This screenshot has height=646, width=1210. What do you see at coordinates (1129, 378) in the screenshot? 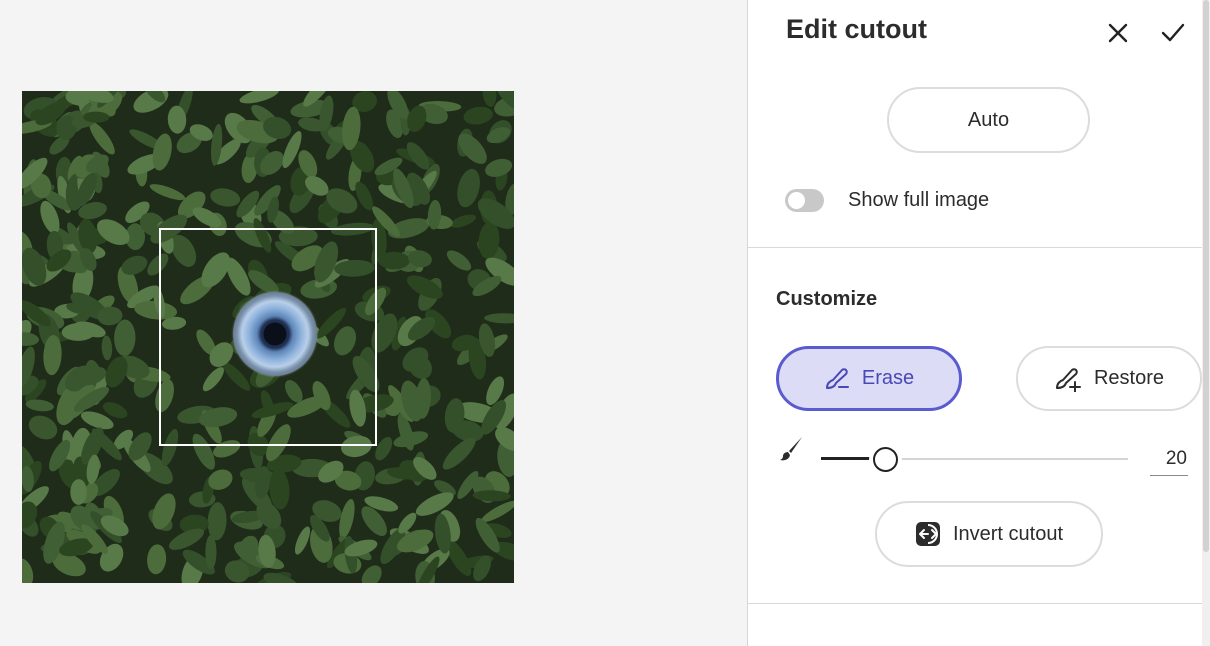
I see `restore-button-label: Restore` at bounding box center [1129, 378].